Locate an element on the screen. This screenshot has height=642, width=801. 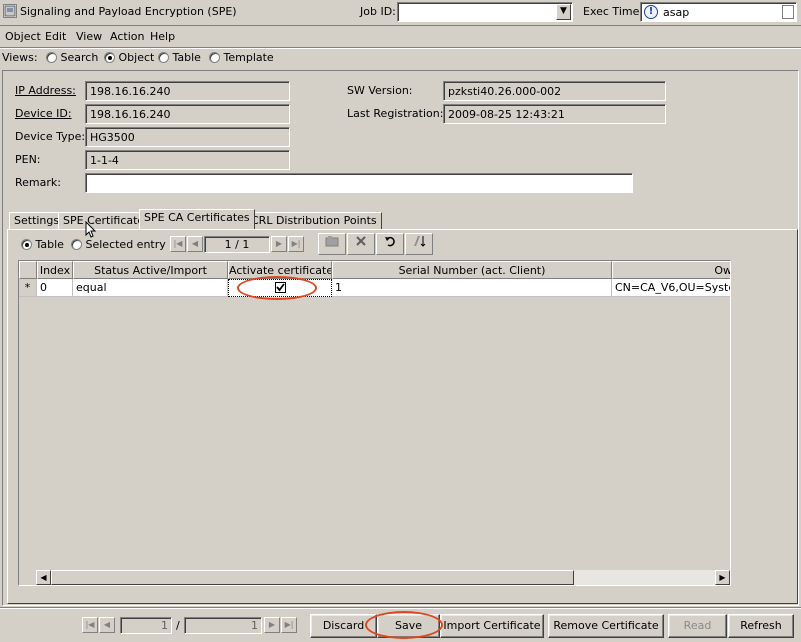
radio-selected-entry is located at coordinates (76, 244).